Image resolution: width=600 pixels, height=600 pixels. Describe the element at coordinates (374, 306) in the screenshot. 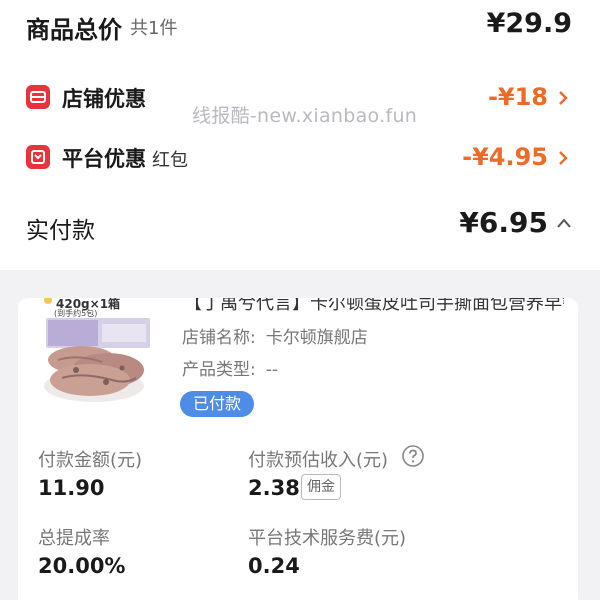

I see `product-title: 【丁禹兮代言】卡尔顿蛋皮吐司手撕面包营养早餐` at that location.